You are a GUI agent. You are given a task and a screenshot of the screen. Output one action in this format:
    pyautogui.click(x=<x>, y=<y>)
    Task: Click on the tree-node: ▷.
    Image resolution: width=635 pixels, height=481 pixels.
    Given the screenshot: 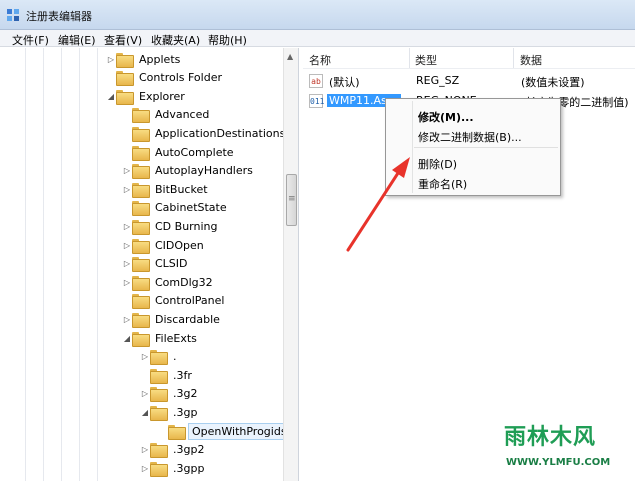 What is the action you would take?
    pyautogui.click(x=160, y=357)
    